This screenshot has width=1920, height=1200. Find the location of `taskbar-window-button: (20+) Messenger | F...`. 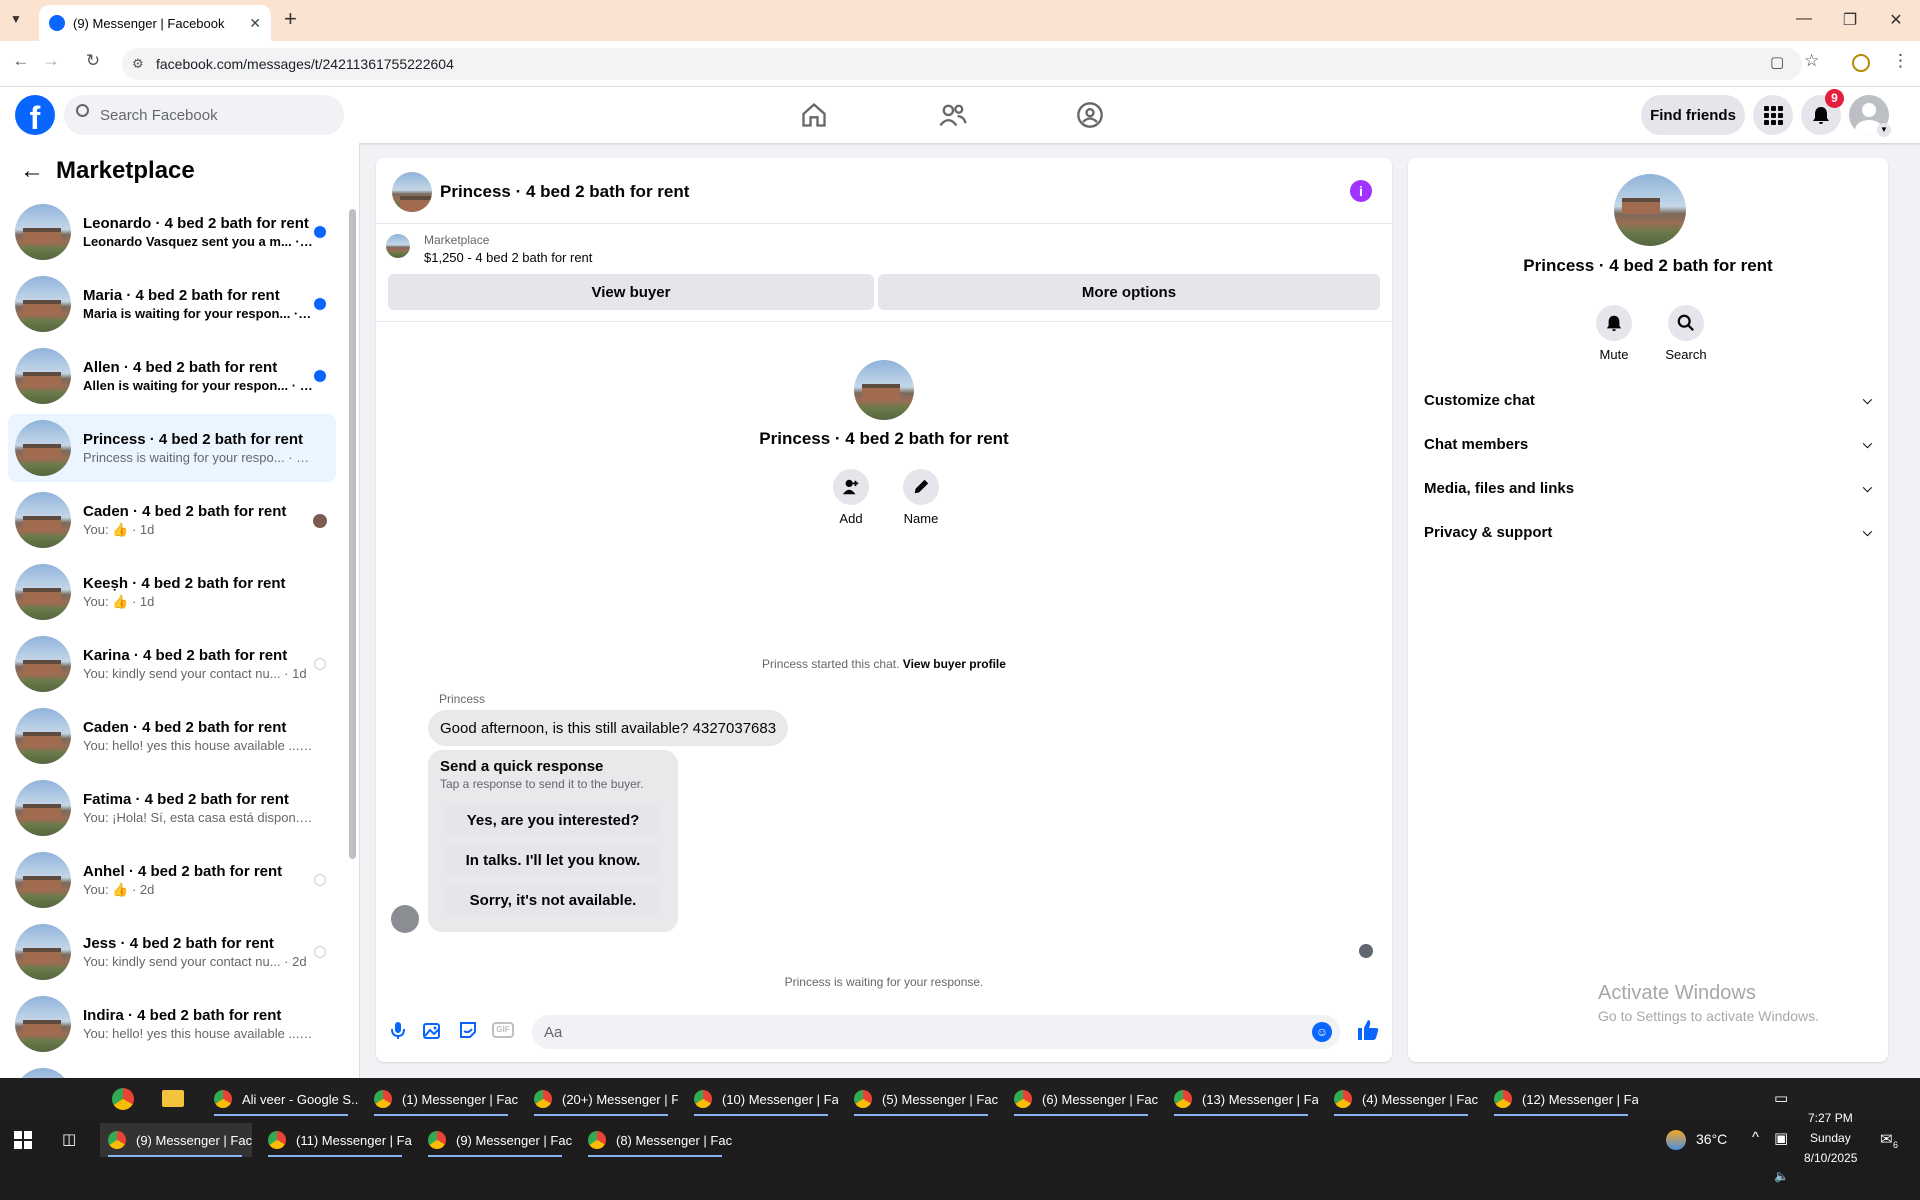

taskbar-window-button: (20+) Messenger | F... is located at coordinates (602, 1099).